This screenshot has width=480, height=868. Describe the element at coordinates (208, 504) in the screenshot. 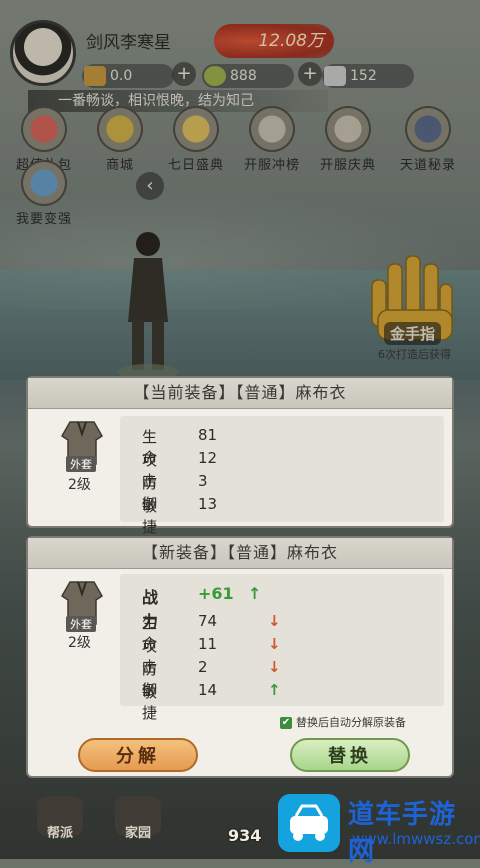

I see `stat-value: 13` at that location.